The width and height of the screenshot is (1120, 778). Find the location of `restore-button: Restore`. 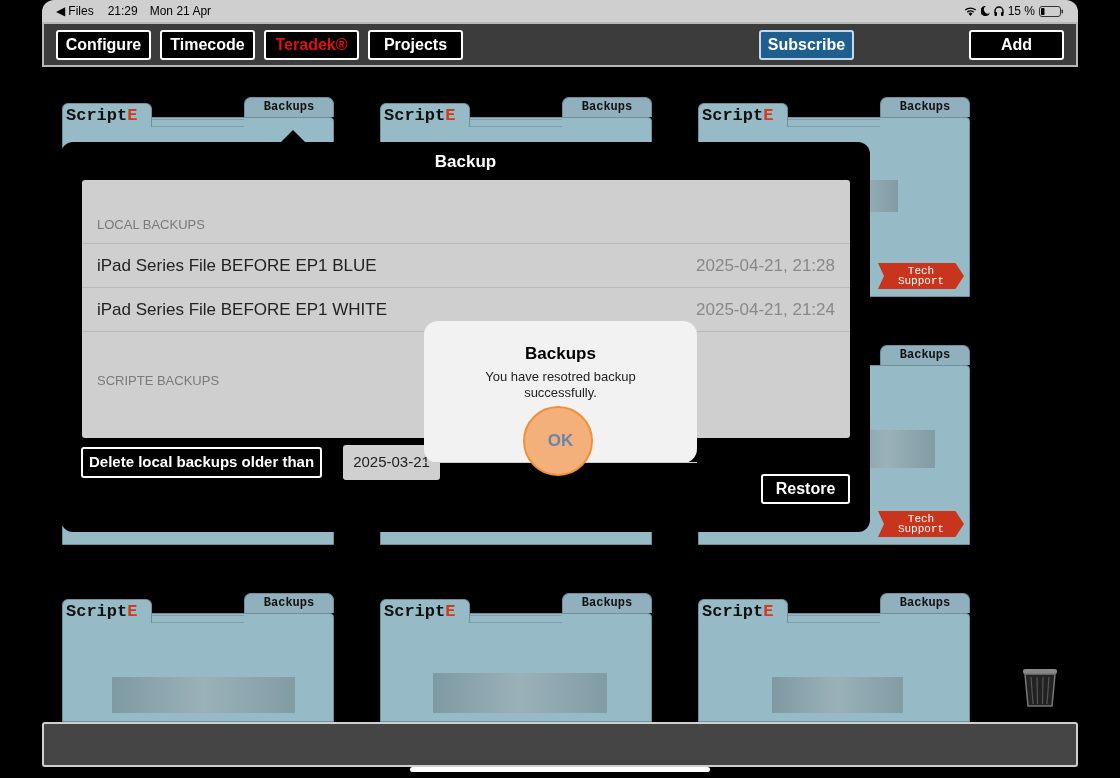

restore-button: Restore is located at coordinates (805, 489).